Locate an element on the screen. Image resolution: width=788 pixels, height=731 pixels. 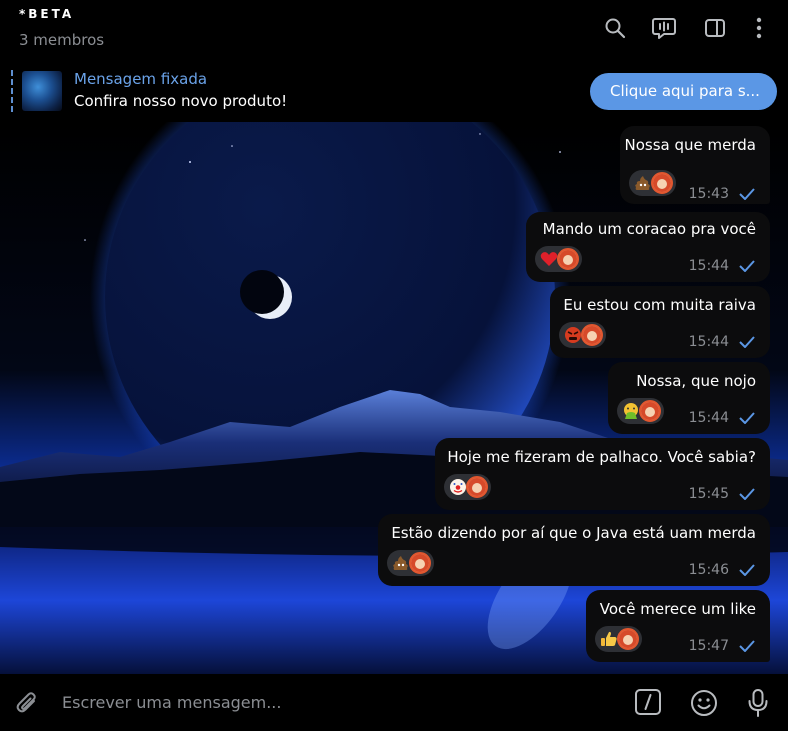
sidebar-toggle-button is located at coordinates (715, 28).